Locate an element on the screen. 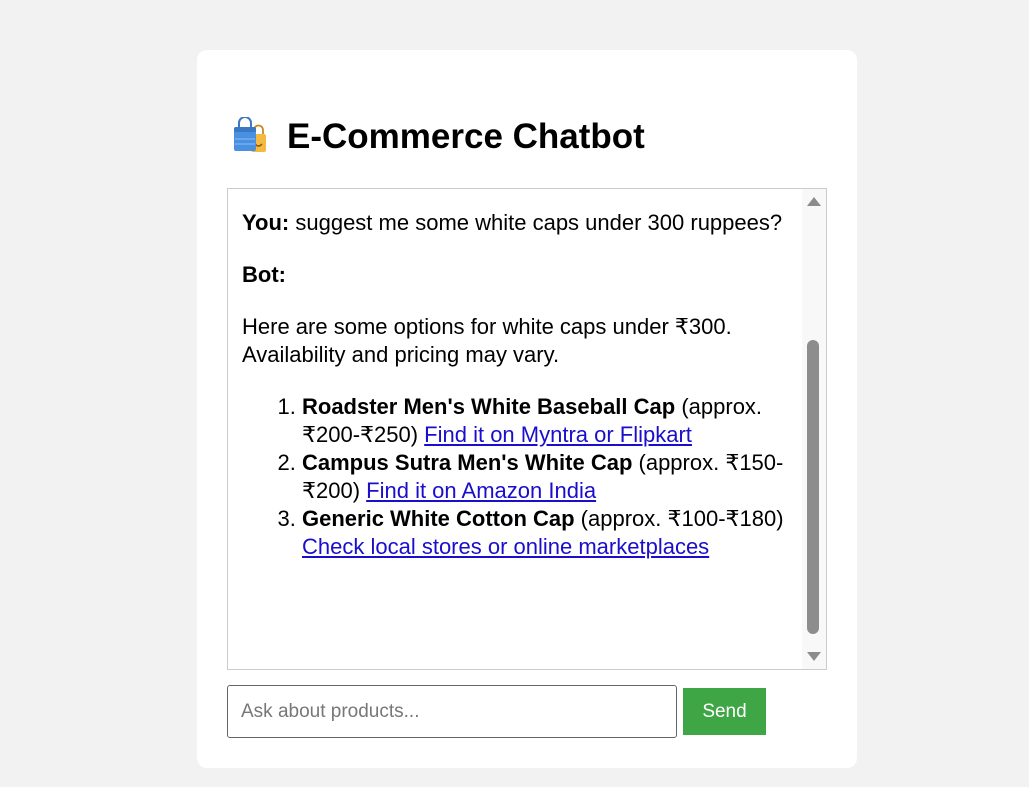  message-input is located at coordinates (452, 711).